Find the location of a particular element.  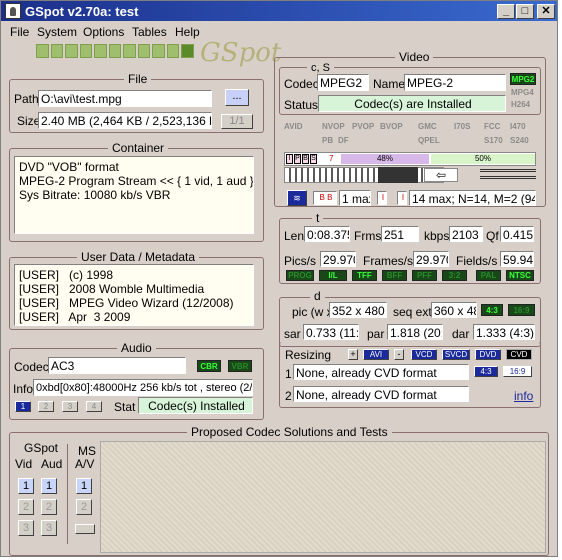

fields-field: 59.94 is located at coordinates (517, 259).